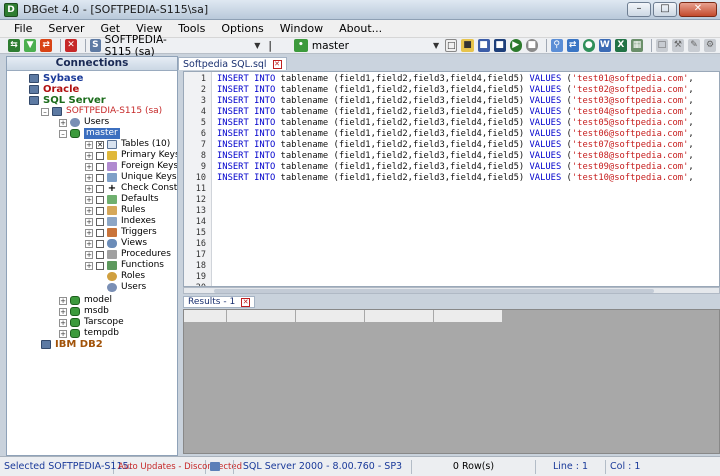 The width and height of the screenshot is (720, 476). What do you see at coordinates (84, 311) in the screenshot?
I see `tree-node-db-msdb: + msdb` at bounding box center [84, 311].